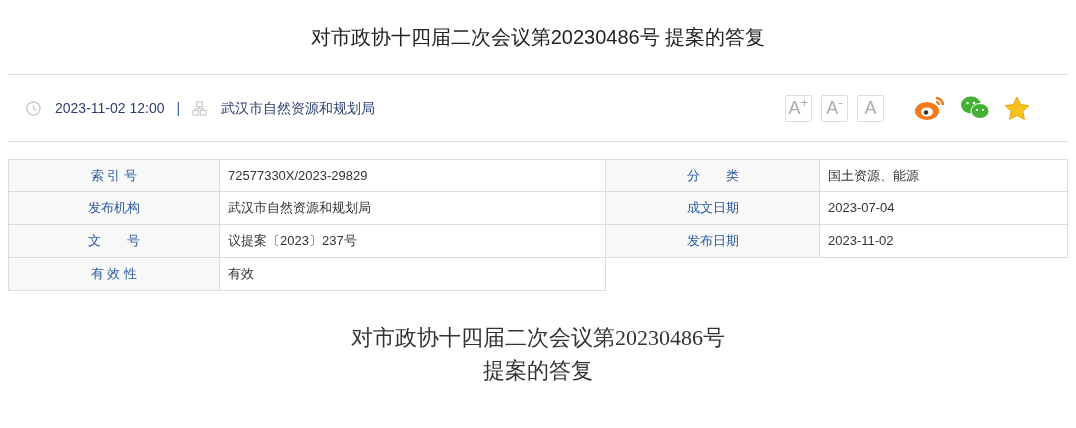  Describe the element at coordinates (114, 208) in the screenshot. I see `field-label: 发布机构` at that location.